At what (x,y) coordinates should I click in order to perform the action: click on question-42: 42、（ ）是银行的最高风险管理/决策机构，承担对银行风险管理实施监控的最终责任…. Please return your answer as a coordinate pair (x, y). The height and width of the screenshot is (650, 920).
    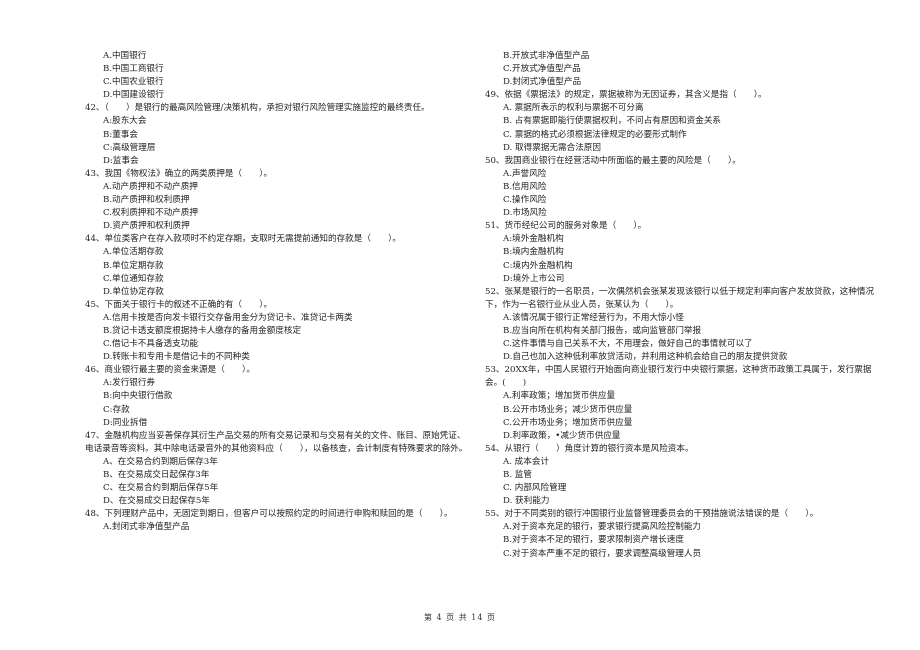
    Looking at the image, I should click on (279, 134).